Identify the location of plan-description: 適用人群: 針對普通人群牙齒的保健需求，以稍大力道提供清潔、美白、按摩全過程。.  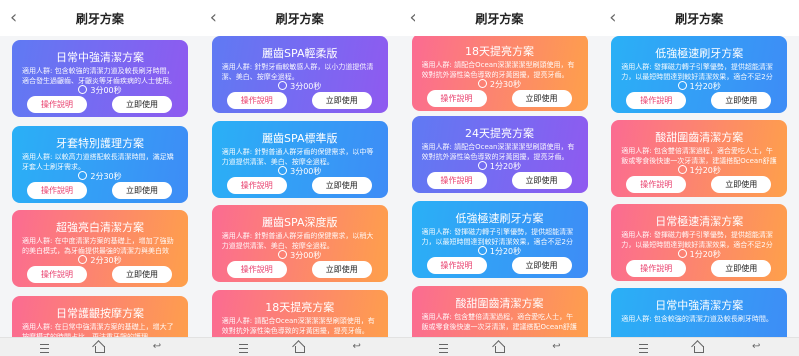
(297, 241).